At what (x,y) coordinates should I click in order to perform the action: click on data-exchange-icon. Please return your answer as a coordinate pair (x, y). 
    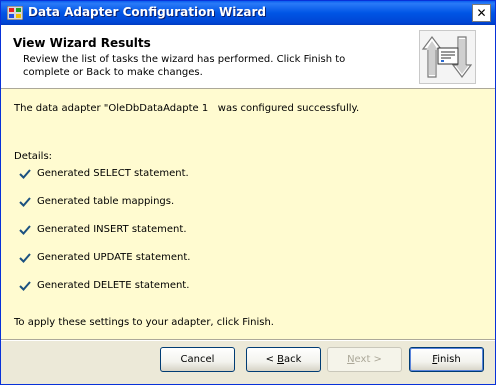
    Looking at the image, I should click on (447, 57).